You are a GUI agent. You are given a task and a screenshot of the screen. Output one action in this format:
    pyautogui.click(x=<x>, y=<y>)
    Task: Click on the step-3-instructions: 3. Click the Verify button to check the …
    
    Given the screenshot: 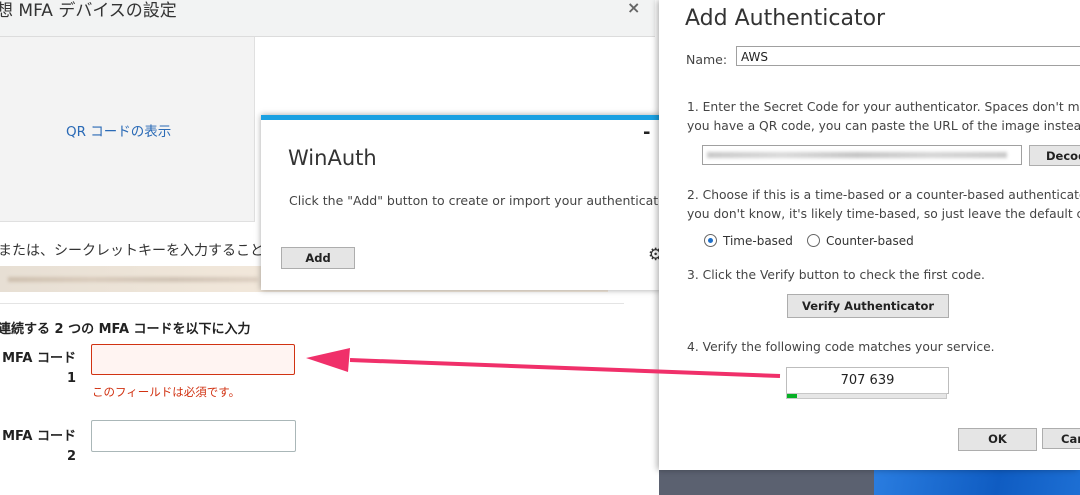 What is the action you would take?
    pyautogui.click(x=836, y=275)
    